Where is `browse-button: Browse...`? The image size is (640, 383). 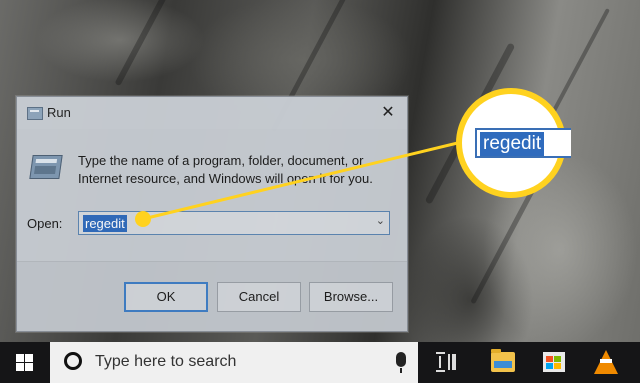 browse-button: Browse... is located at coordinates (351, 297).